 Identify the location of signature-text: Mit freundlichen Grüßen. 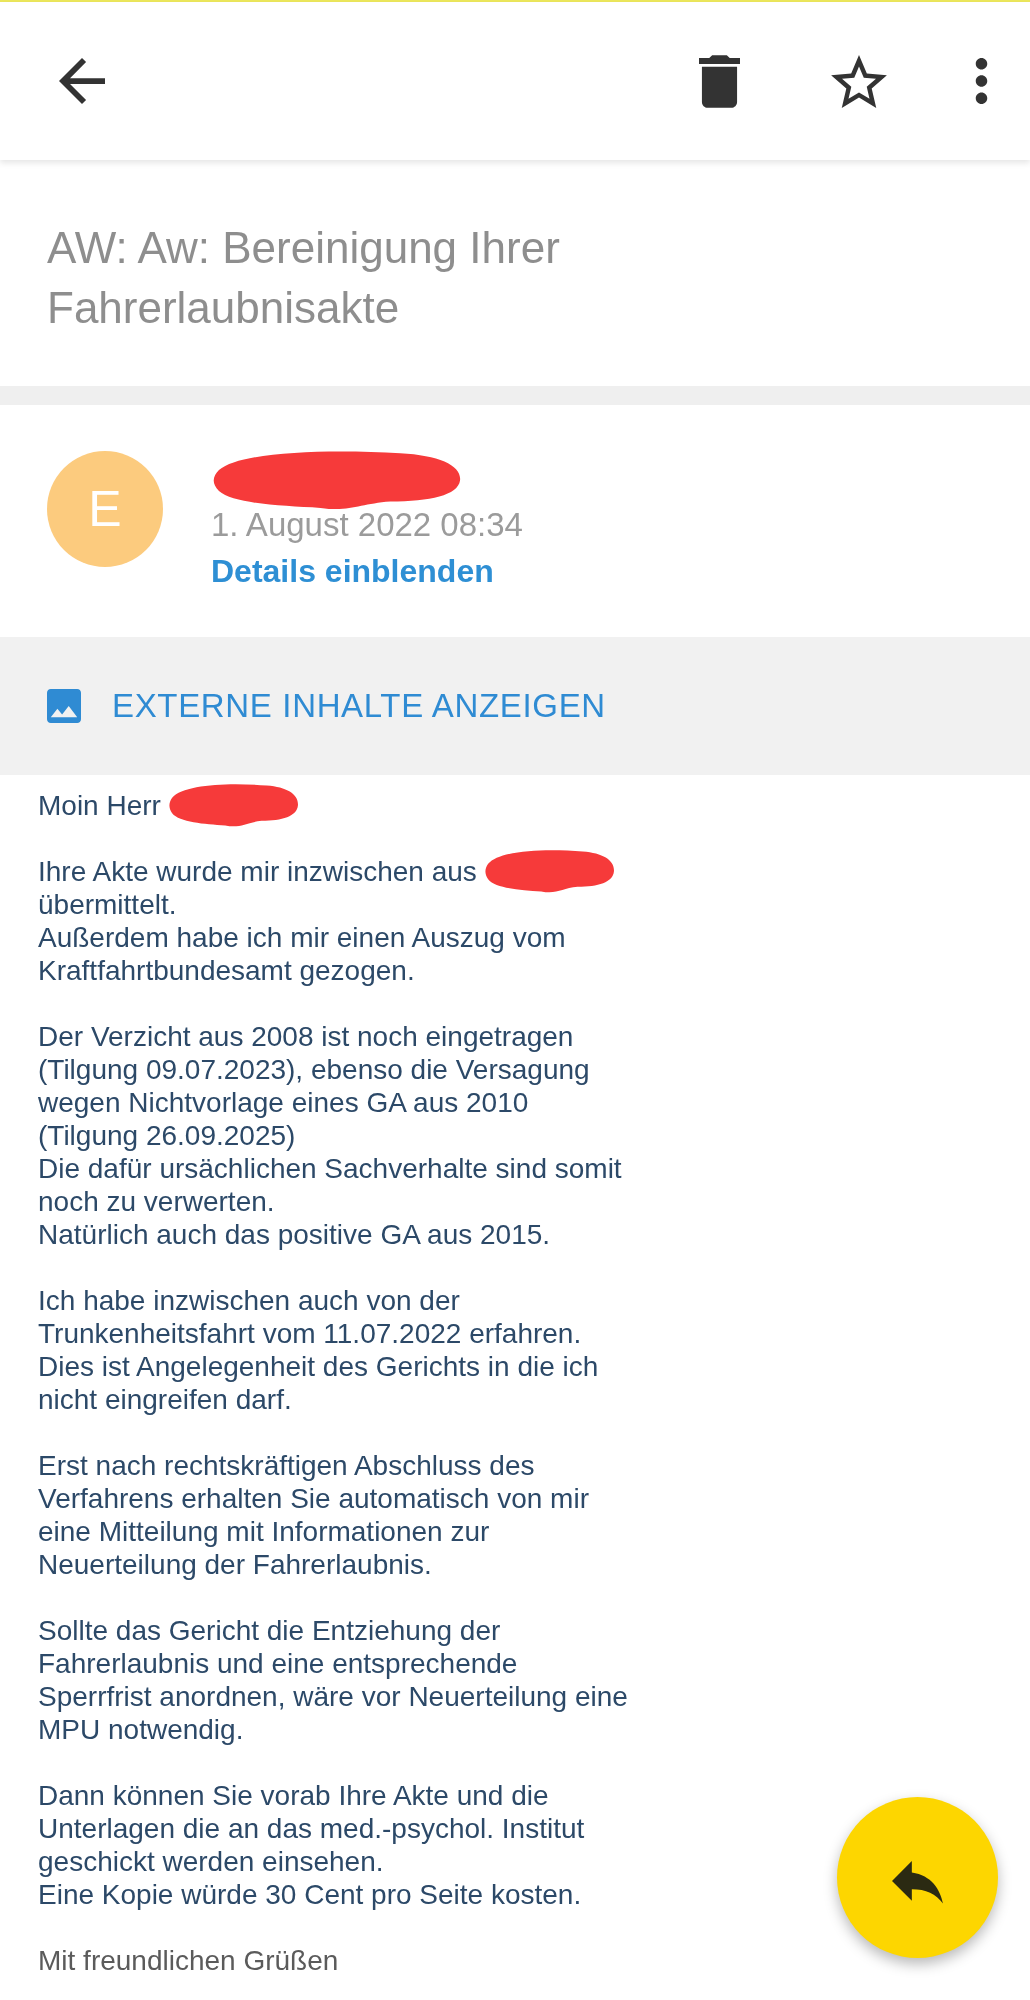
(188, 1960).